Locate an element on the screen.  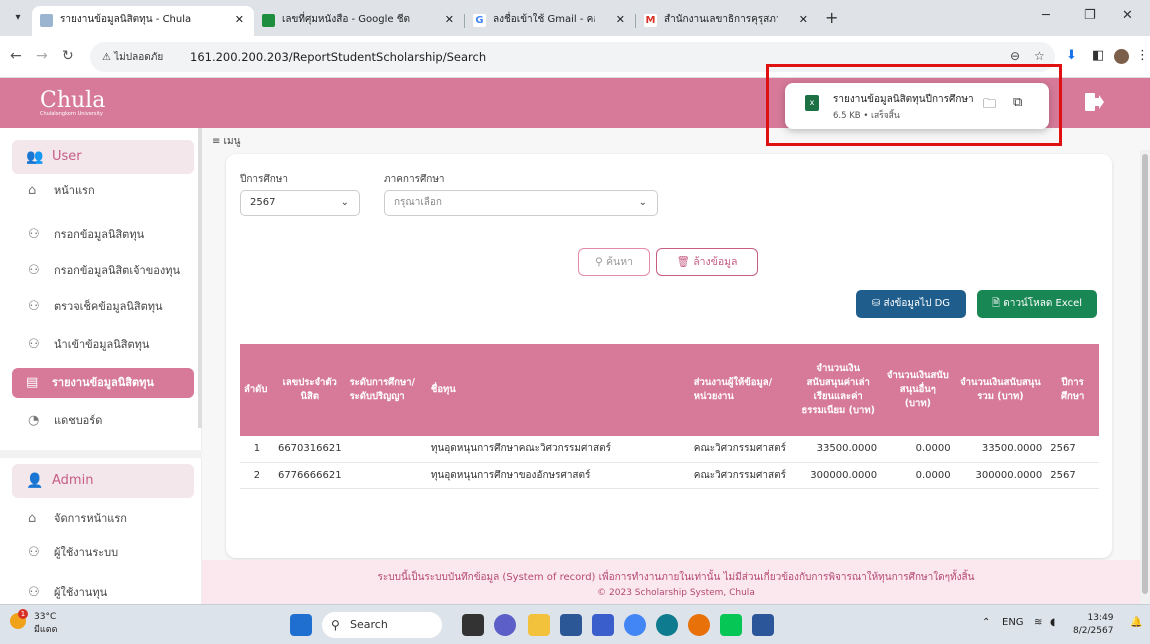
zoom-icon: ⊖ is located at coordinates (1015, 56).